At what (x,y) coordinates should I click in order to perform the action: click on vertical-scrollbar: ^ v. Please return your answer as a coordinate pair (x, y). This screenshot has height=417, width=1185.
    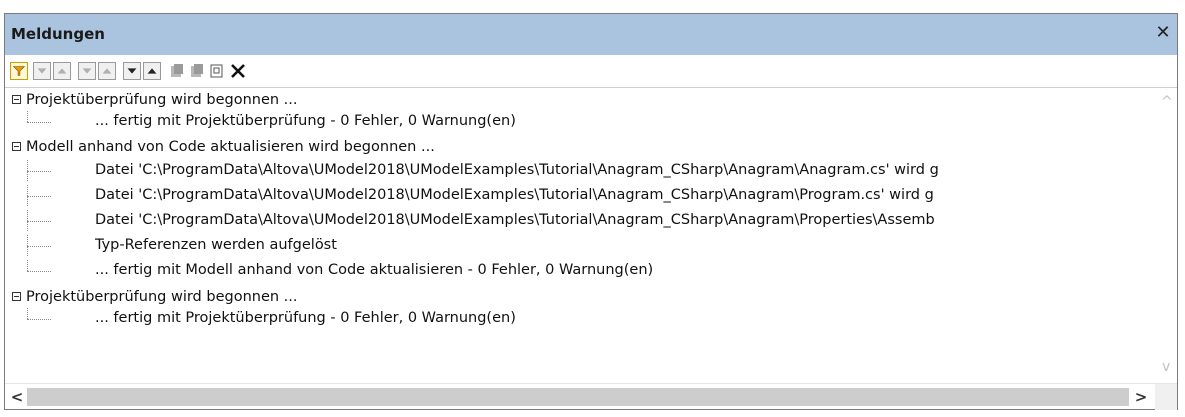
    Looking at the image, I should click on (1167, 236).